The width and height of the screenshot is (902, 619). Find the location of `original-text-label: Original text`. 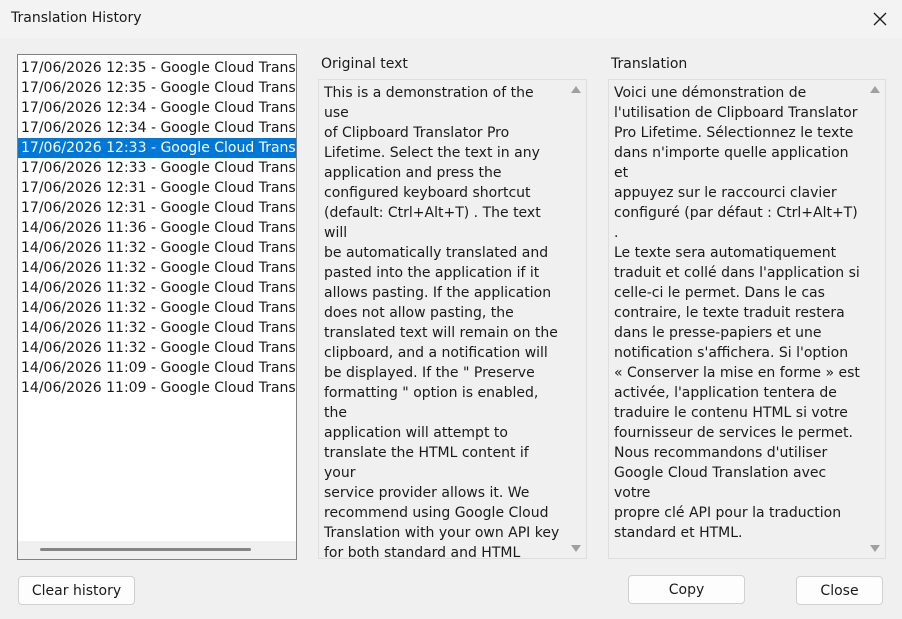

original-text-label: Original text is located at coordinates (364, 64).